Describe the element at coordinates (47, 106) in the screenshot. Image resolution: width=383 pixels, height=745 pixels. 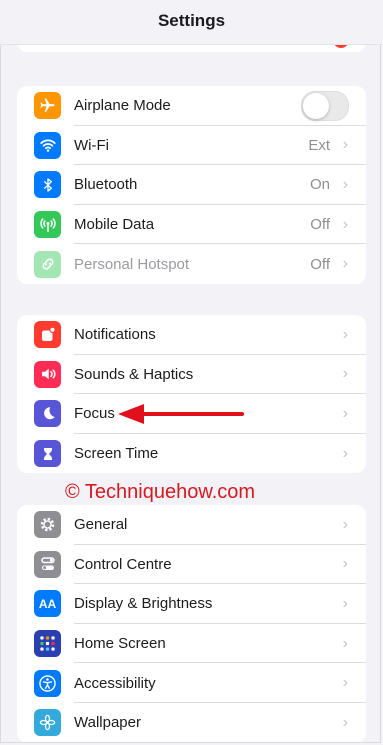
I see `airplane-icon` at that location.